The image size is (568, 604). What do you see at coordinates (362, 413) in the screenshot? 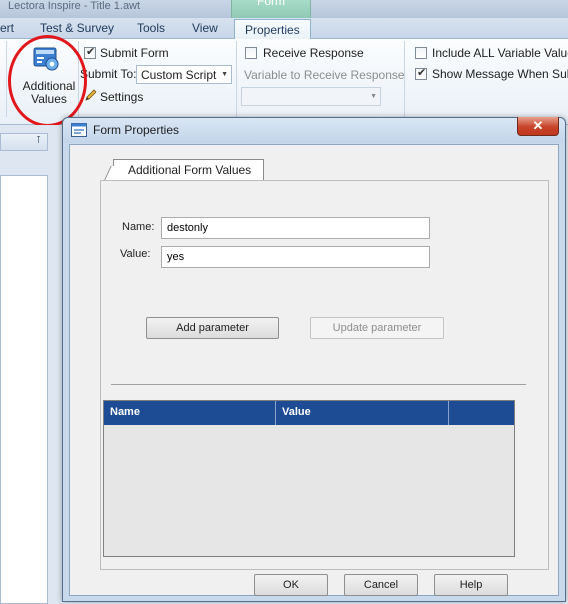
I see `column-header-value: Value` at bounding box center [362, 413].